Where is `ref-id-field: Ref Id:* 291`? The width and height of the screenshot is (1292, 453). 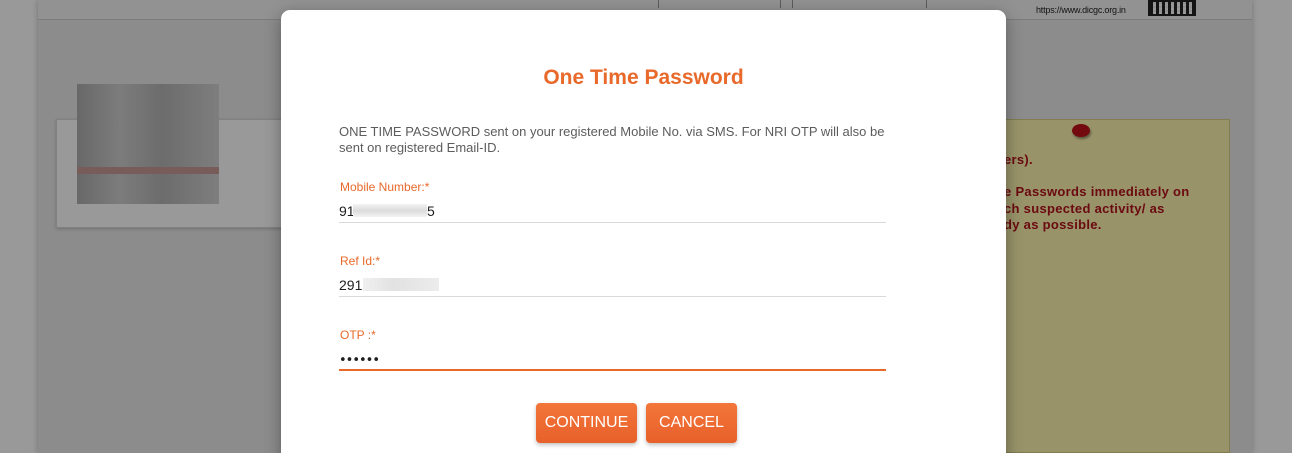
ref-id-field: Ref Id:* 291 is located at coordinates (612, 275).